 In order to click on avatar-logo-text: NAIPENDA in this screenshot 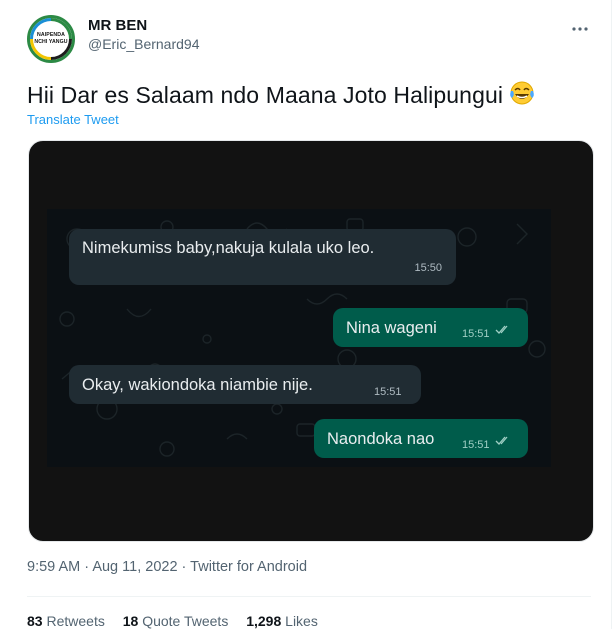, I will do `click(51, 35)`.